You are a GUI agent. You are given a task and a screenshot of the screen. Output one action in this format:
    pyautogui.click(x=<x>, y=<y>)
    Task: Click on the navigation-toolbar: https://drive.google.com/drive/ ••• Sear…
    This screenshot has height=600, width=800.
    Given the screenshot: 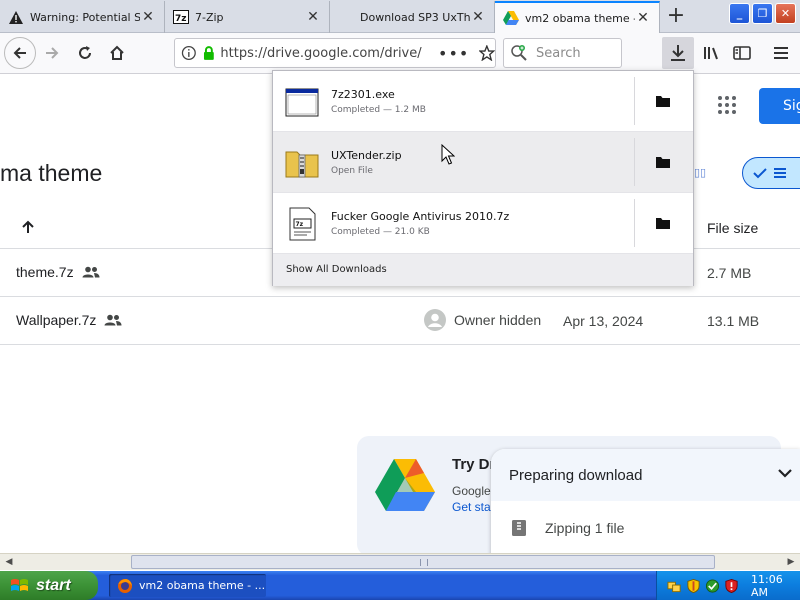 What is the action you would take?
    pyautogui.click(x=400, y=53)
    